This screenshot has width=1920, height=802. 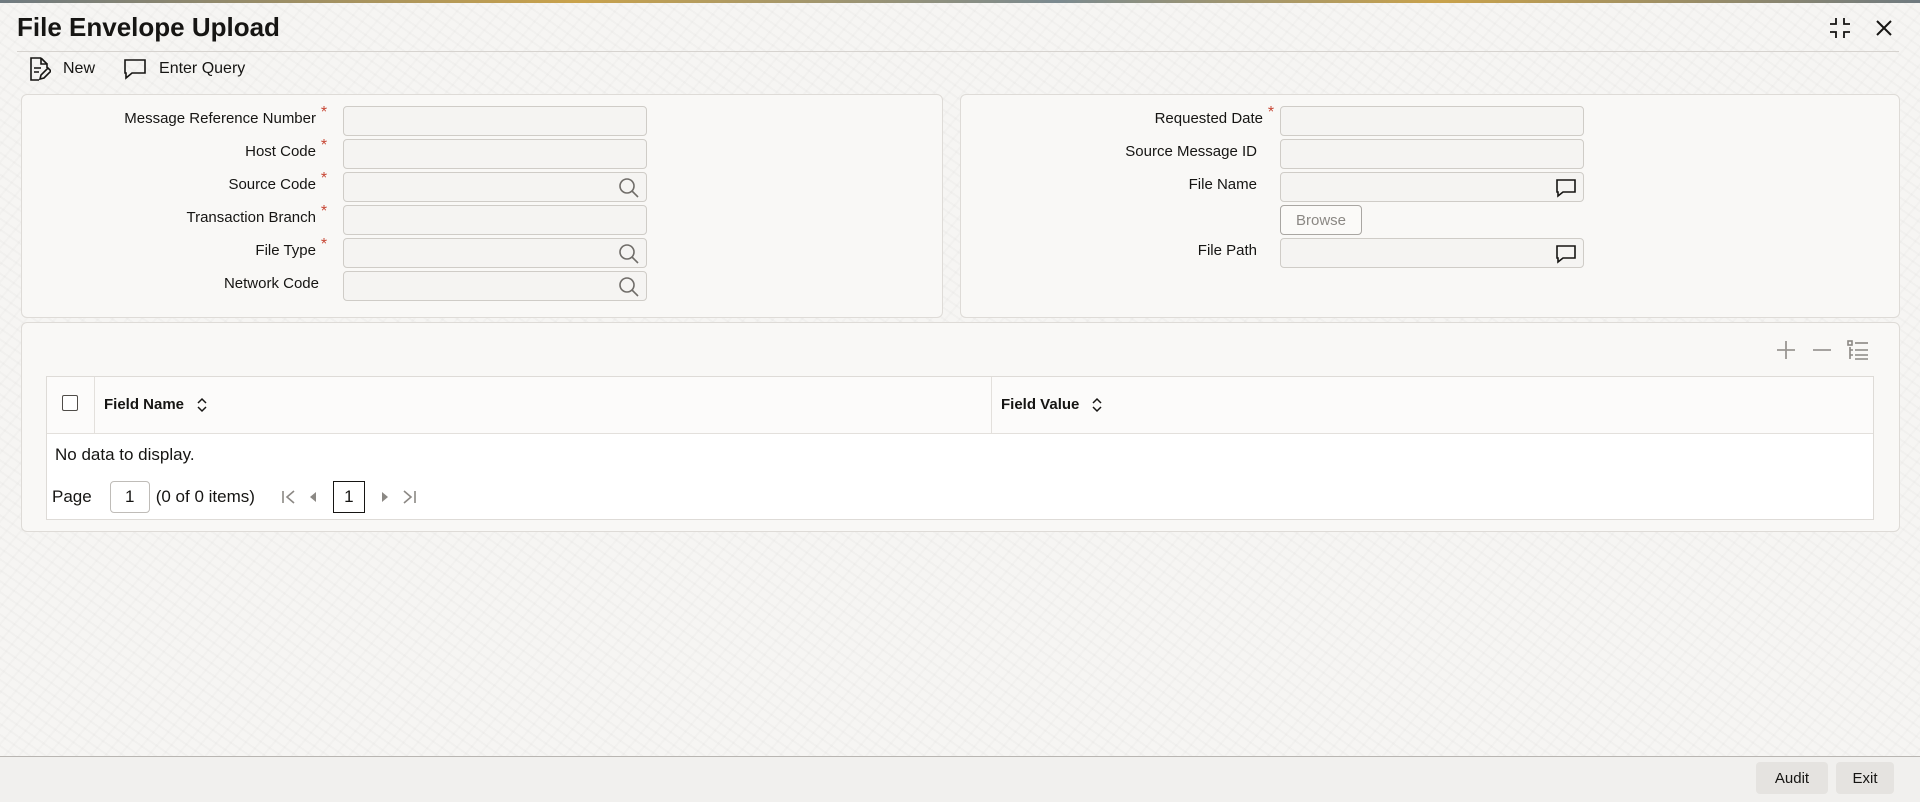 I want to click on grid-toolbar, so click(x=1822, y=352).